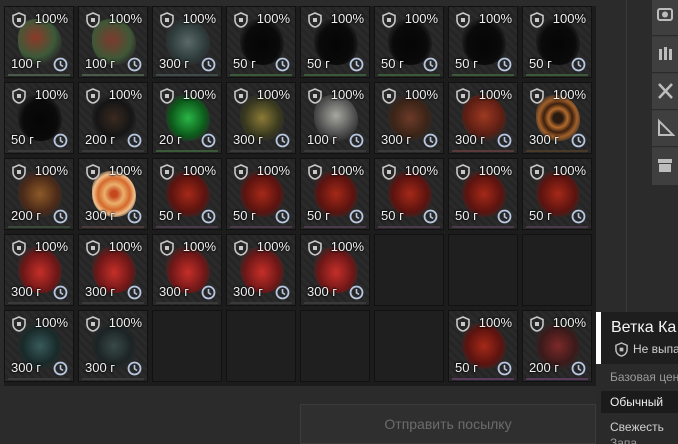  Describe the element at coordinates (665, 167) in the screenshot. I see `archive-icon` at that location.